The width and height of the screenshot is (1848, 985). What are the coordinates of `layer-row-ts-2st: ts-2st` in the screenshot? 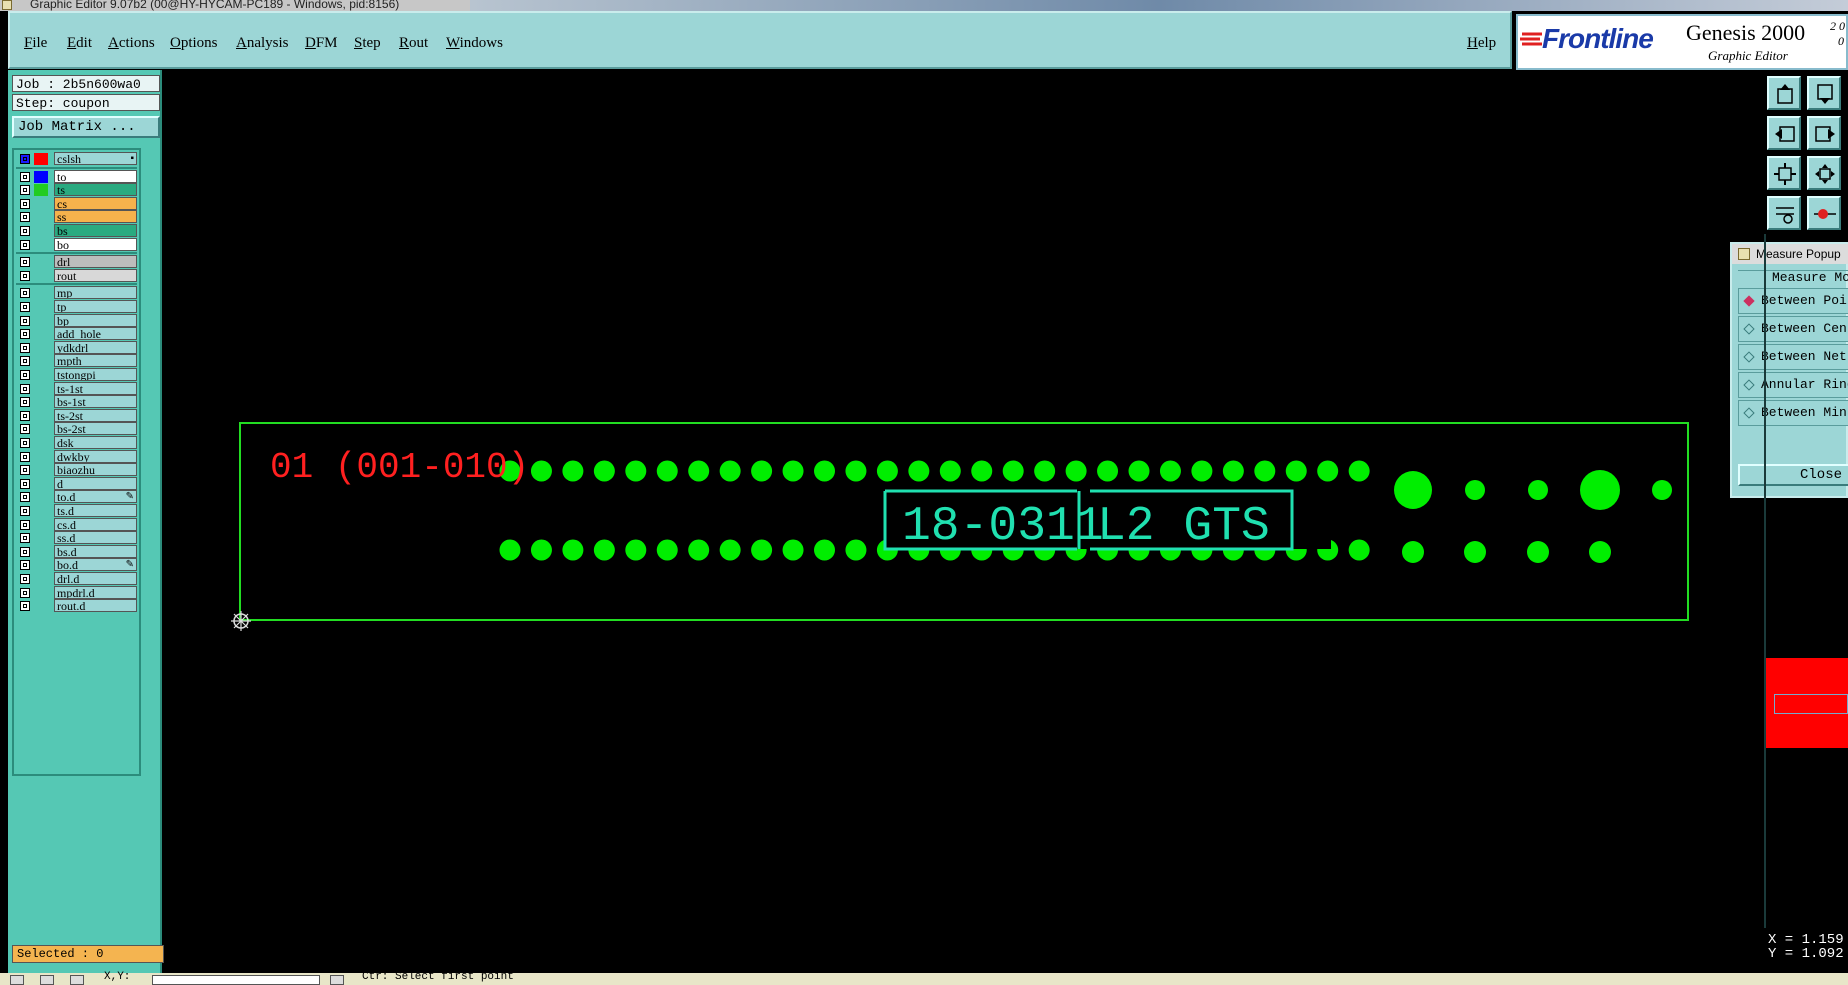 It's located at (76, 415).